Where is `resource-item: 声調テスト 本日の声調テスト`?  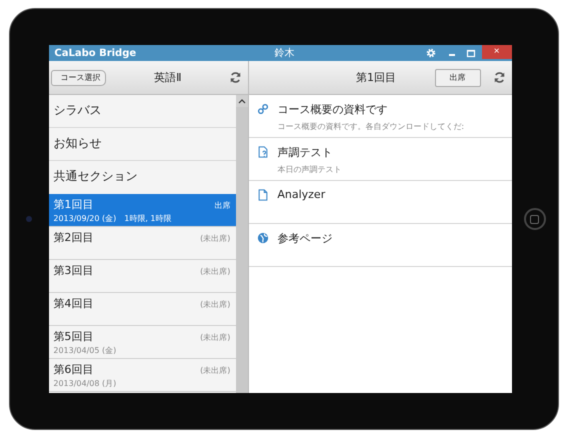 resource-item: 声調テスト 本日の声調テスト is located at coordinates (380, 159).